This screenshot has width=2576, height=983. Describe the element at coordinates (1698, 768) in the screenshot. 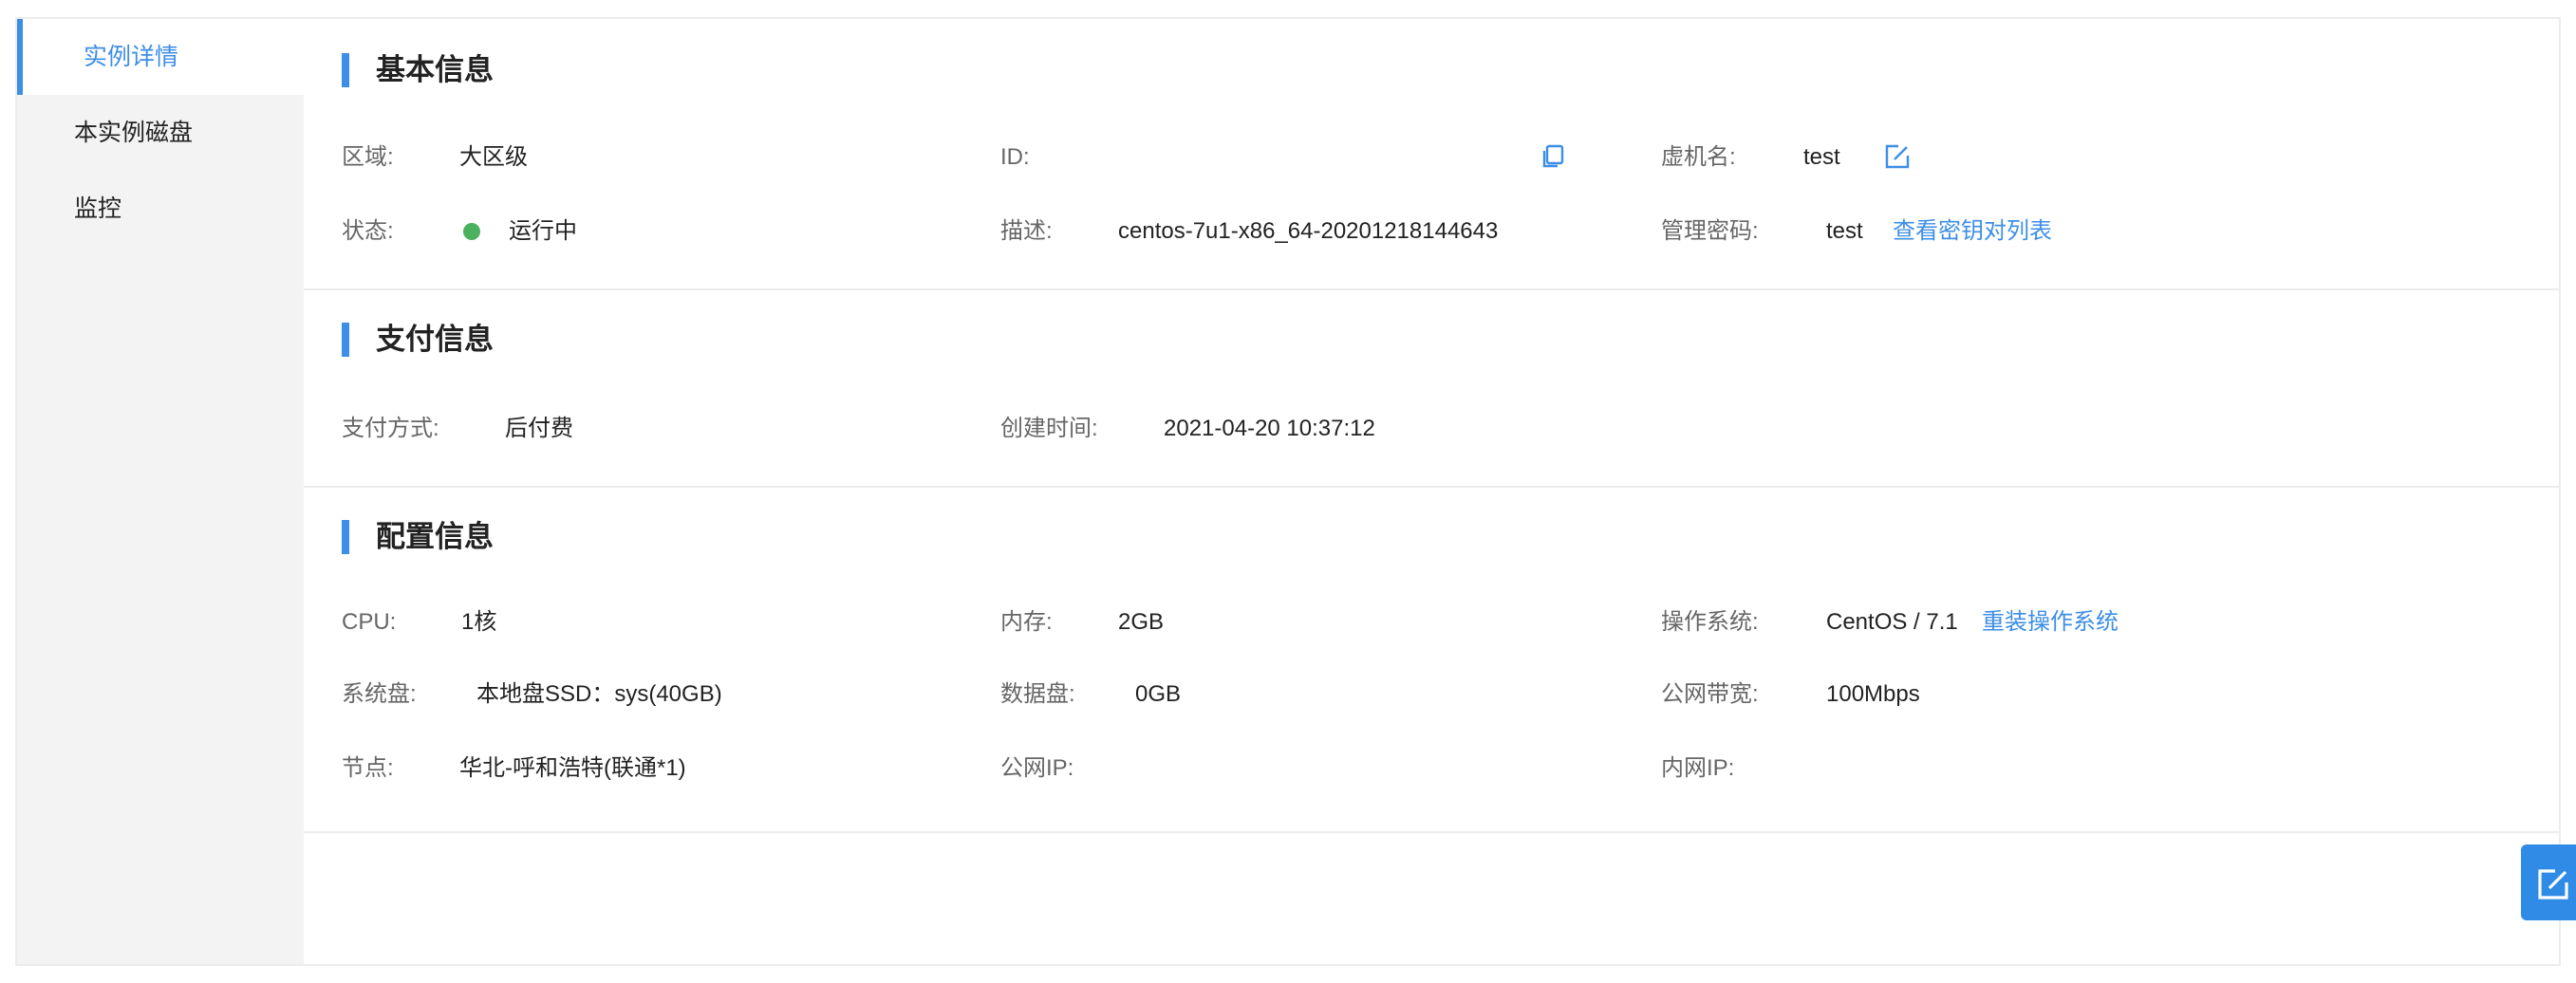

I see `private-ip-label: 内网IP:` at that location.